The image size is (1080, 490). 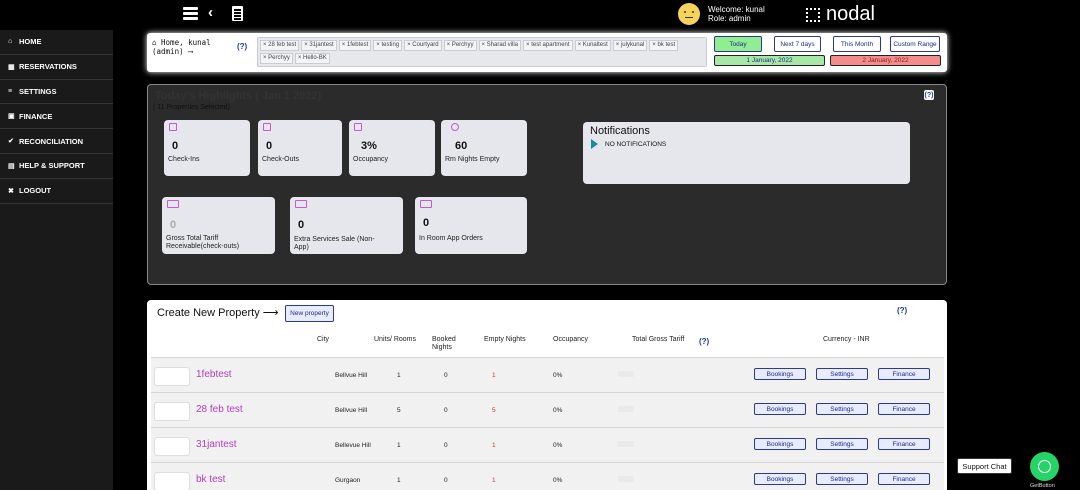 I want to click on logo: nodal, so click(x=850, y=14).